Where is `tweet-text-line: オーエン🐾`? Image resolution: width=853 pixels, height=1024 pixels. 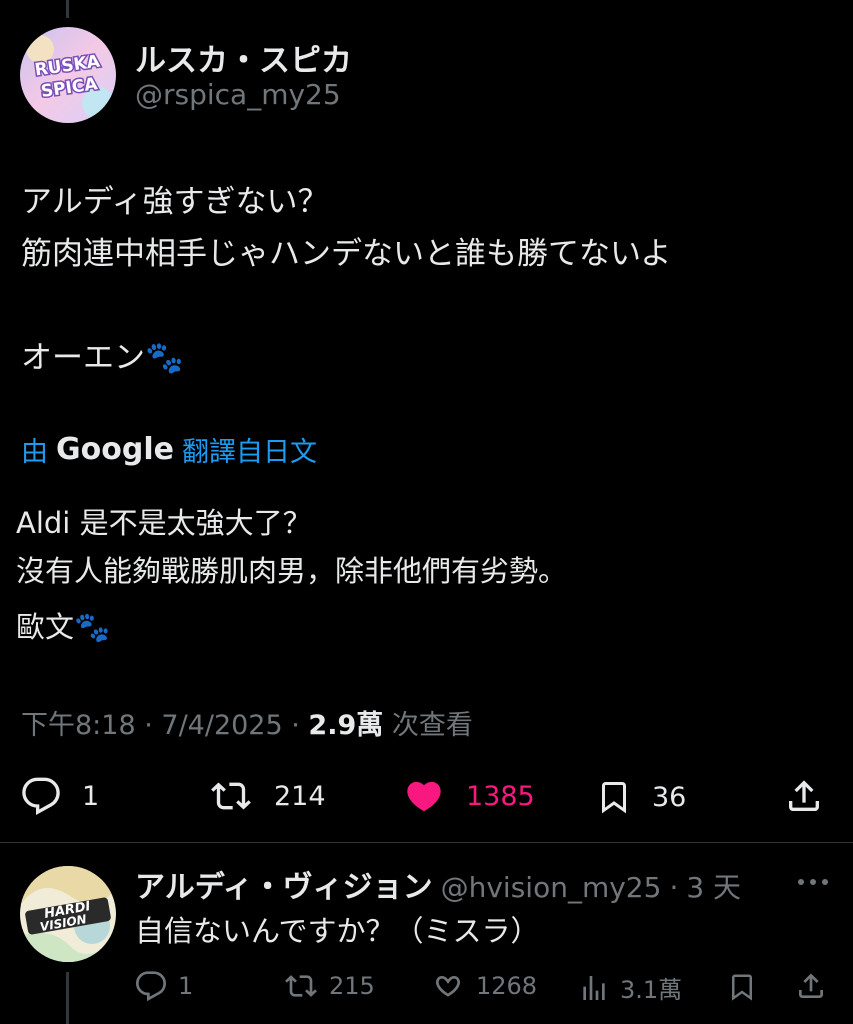
tweet-text-line: オーエン🐾 is located at coordinates (102, 358).